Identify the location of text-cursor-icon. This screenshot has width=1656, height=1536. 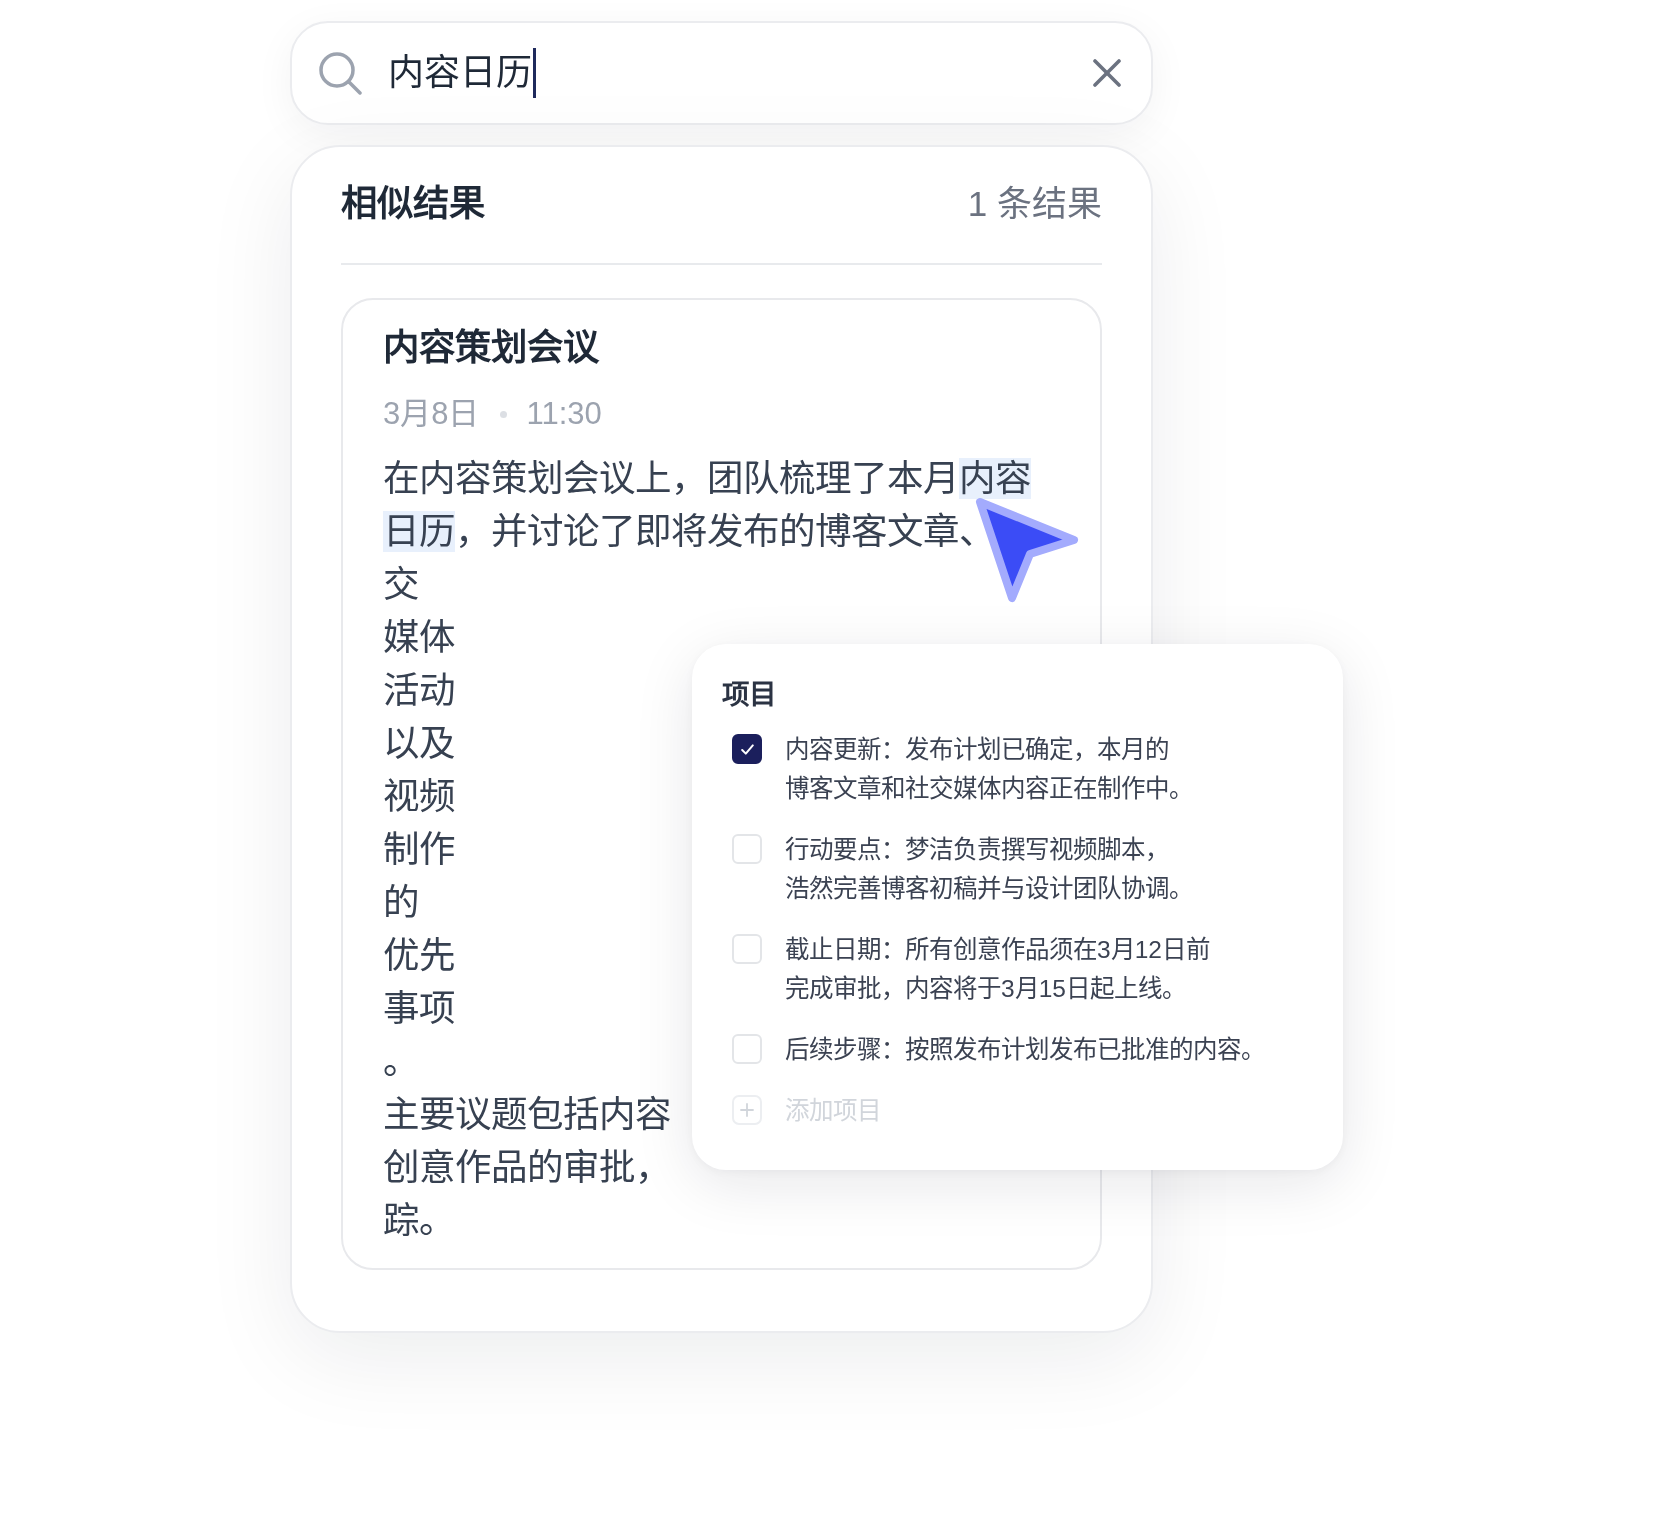
(534, 73).